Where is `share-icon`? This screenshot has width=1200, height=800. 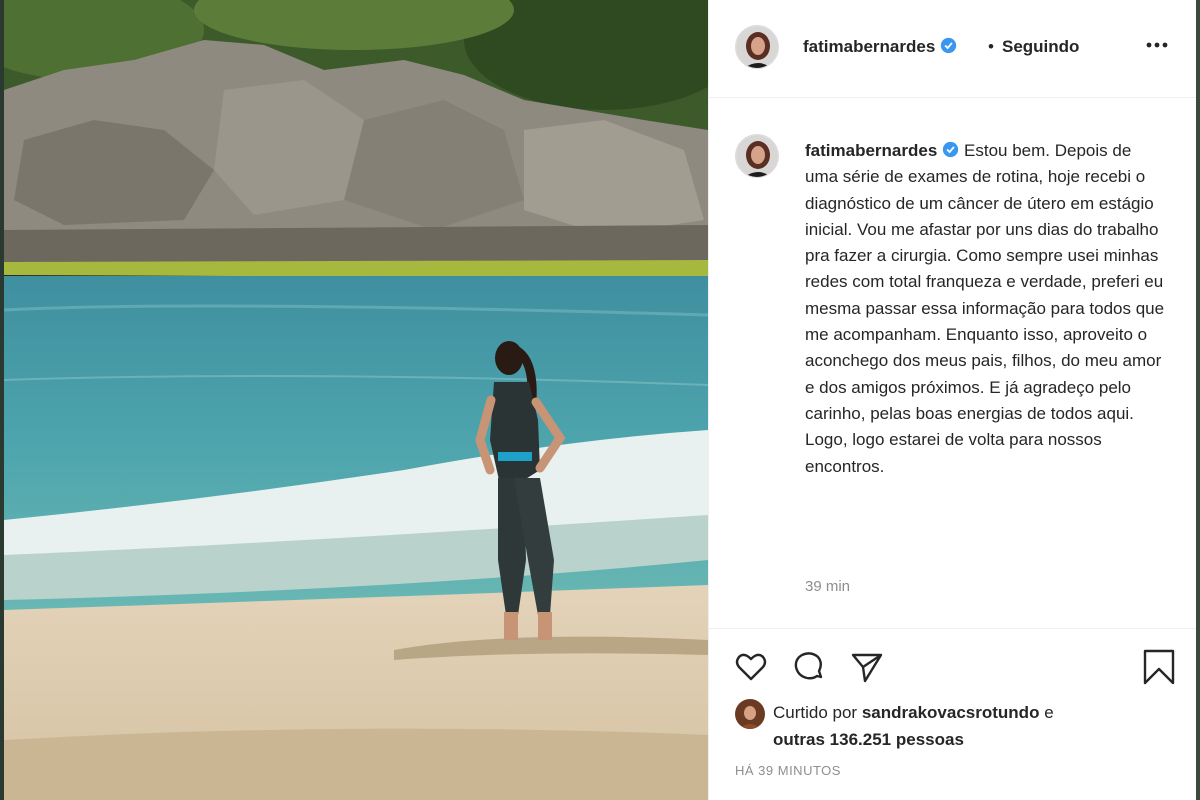
share-icon is located at coordinates (867, 667).